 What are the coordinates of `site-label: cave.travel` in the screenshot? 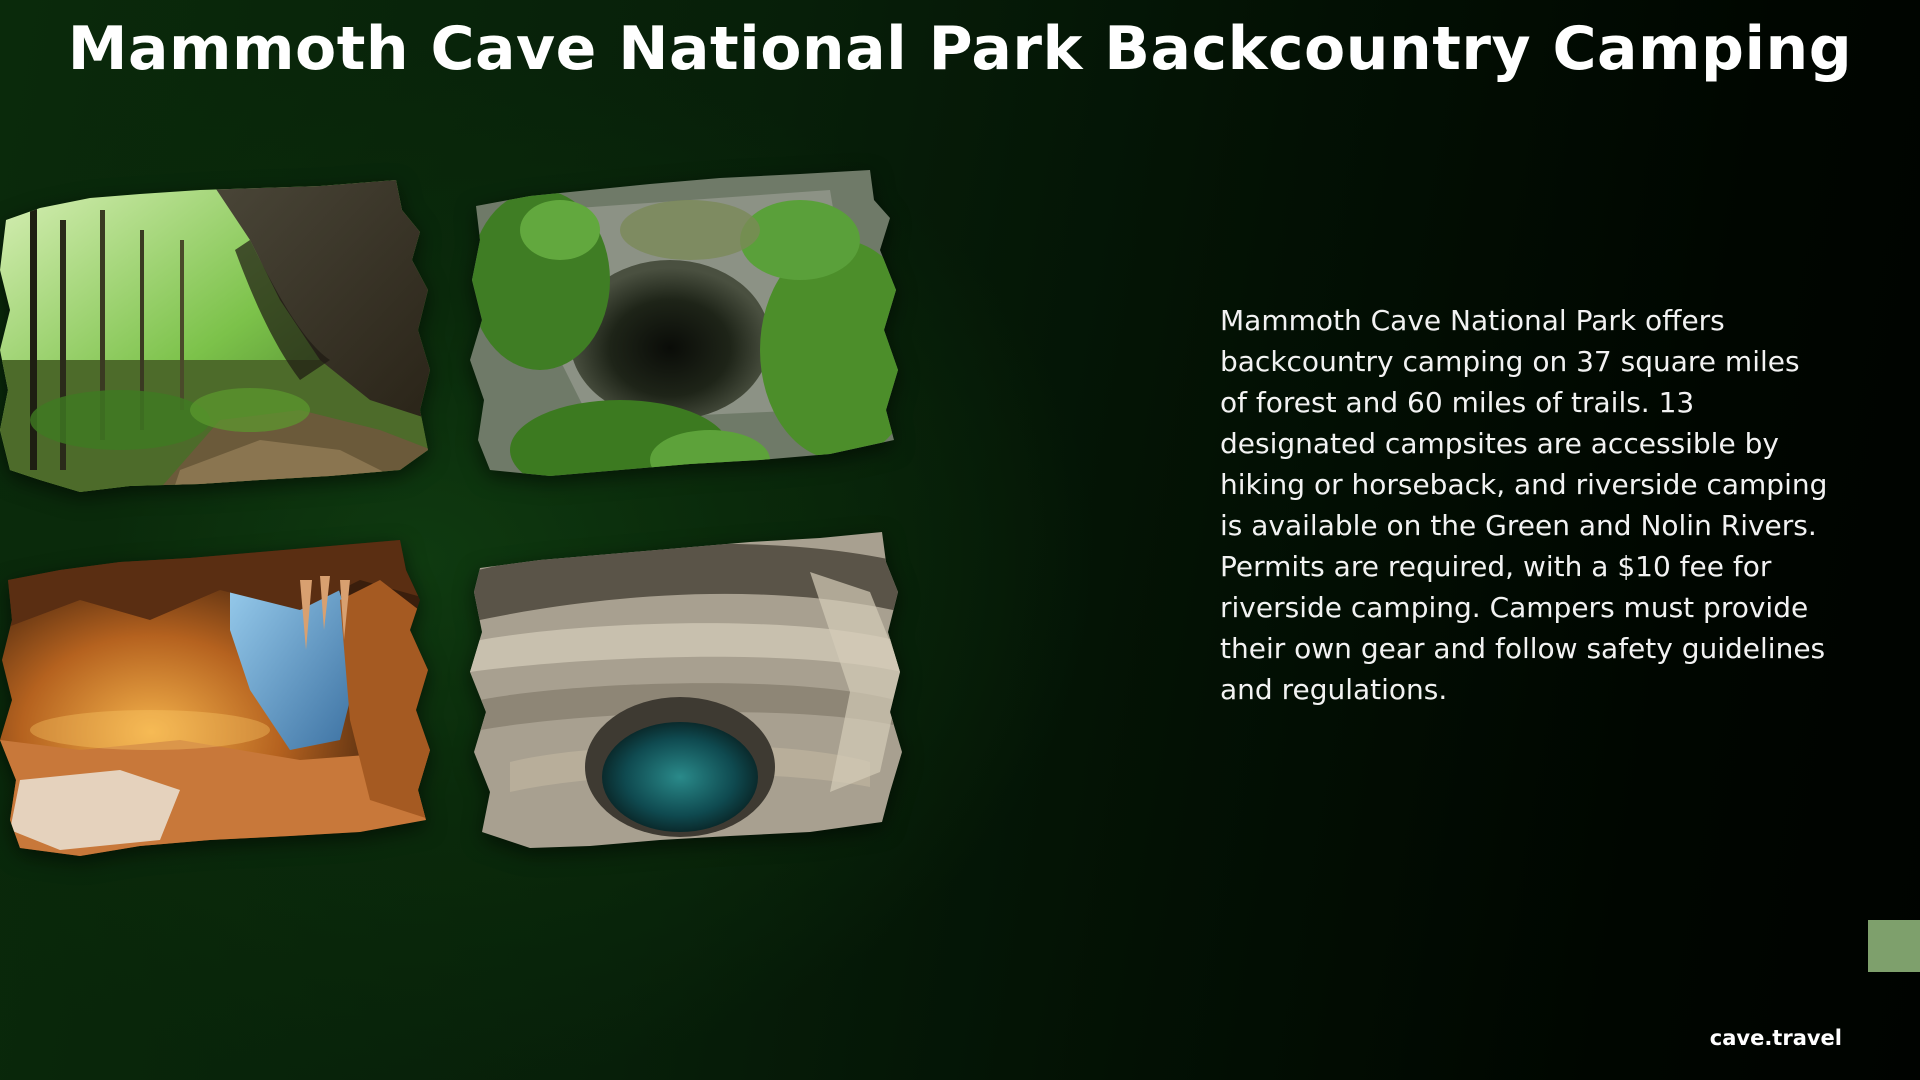 It's located at (1776, 1038).